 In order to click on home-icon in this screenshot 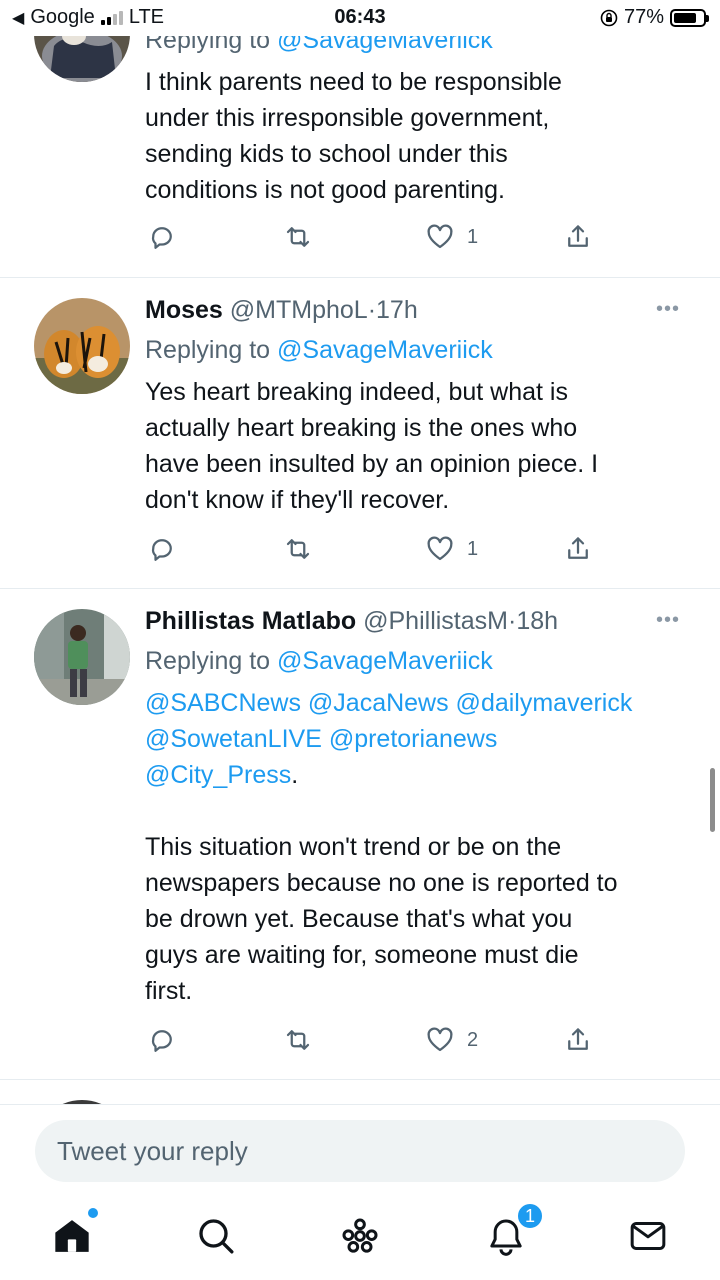, I will do `click(72, 1236)`.